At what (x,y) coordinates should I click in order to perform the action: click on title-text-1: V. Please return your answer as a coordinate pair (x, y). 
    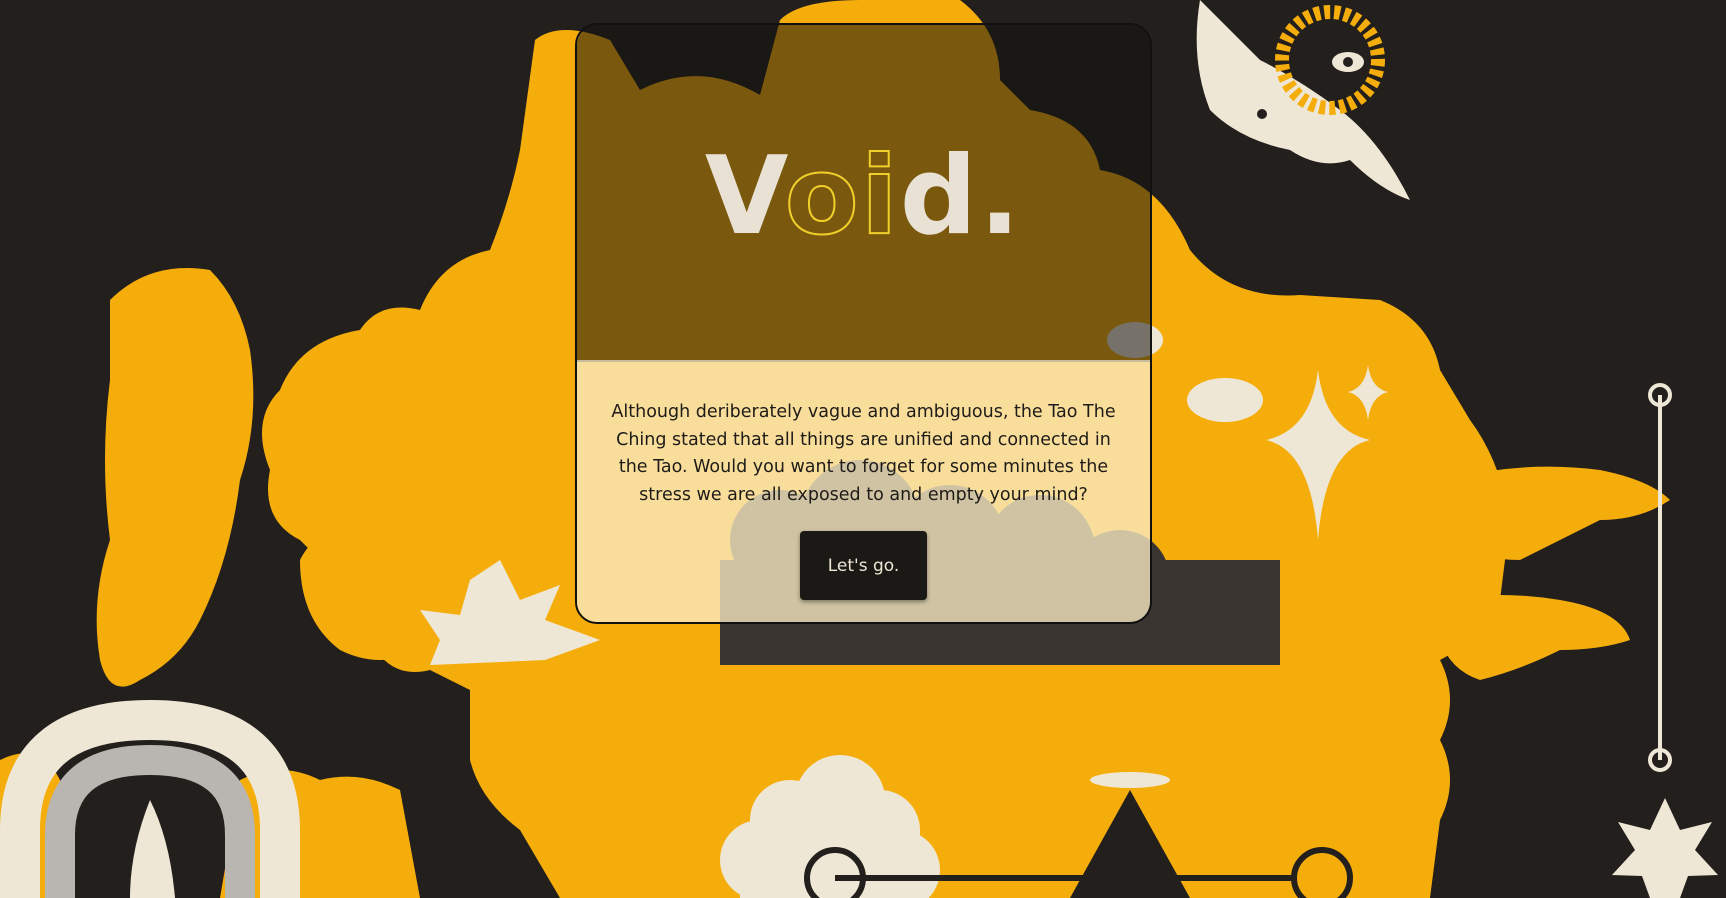
    Looking at the image, I should click on (744, 196).